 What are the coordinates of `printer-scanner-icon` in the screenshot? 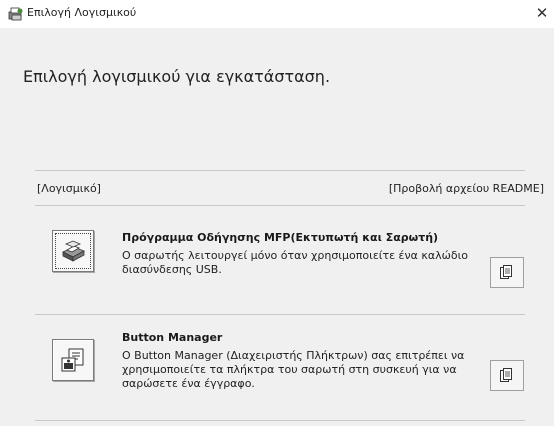 It's located at (73, 251).